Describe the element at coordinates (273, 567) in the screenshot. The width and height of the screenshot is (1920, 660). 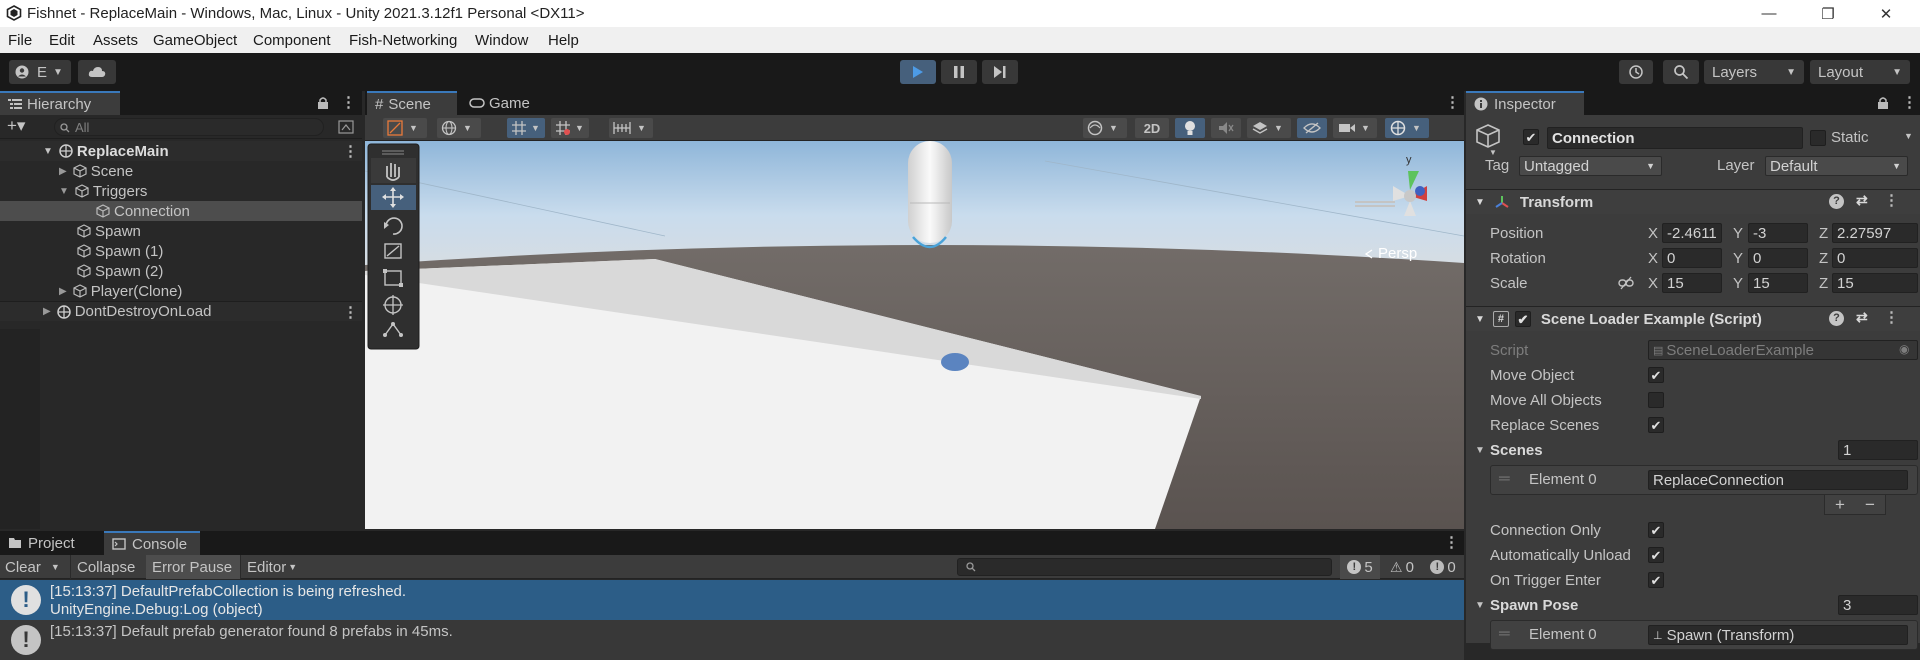
I see `editor-dropdown: Editor ▼` at that location.